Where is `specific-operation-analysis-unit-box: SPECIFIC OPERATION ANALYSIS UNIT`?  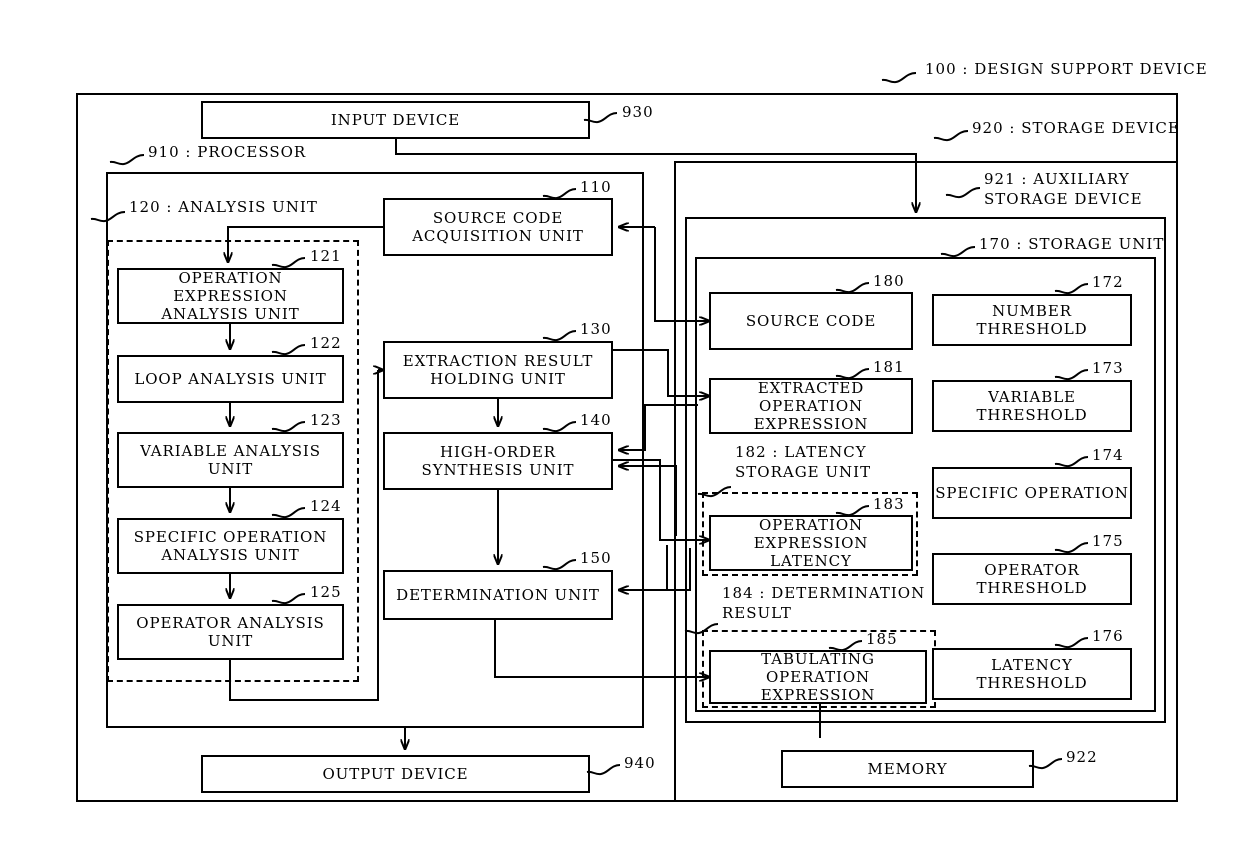 specific-operation-analysis-unit-box: SPECIFIC OPERATION ANALYSIS UNIT is located at coordinates (230, 546).